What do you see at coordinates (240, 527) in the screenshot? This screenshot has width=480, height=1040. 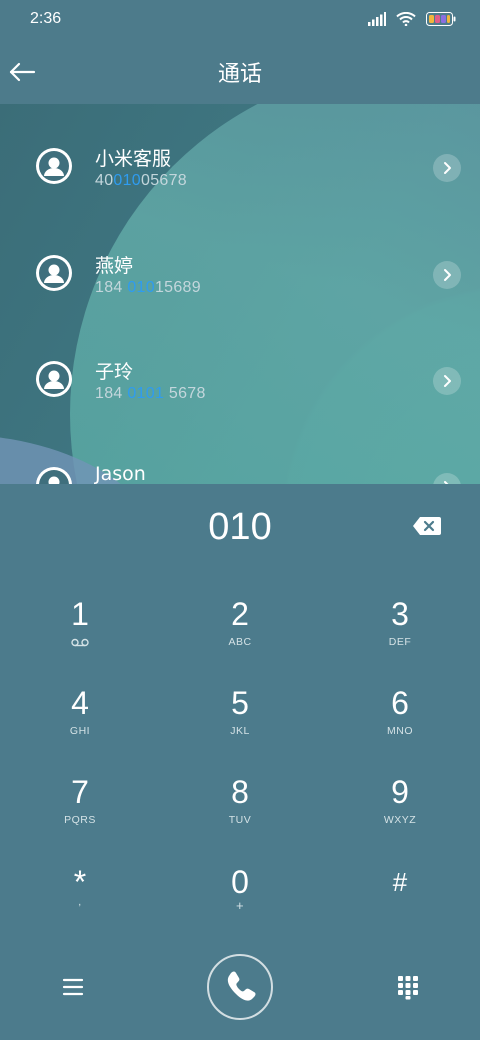 I see `dialed-number-display: 010` at bounding box center [240, 527].